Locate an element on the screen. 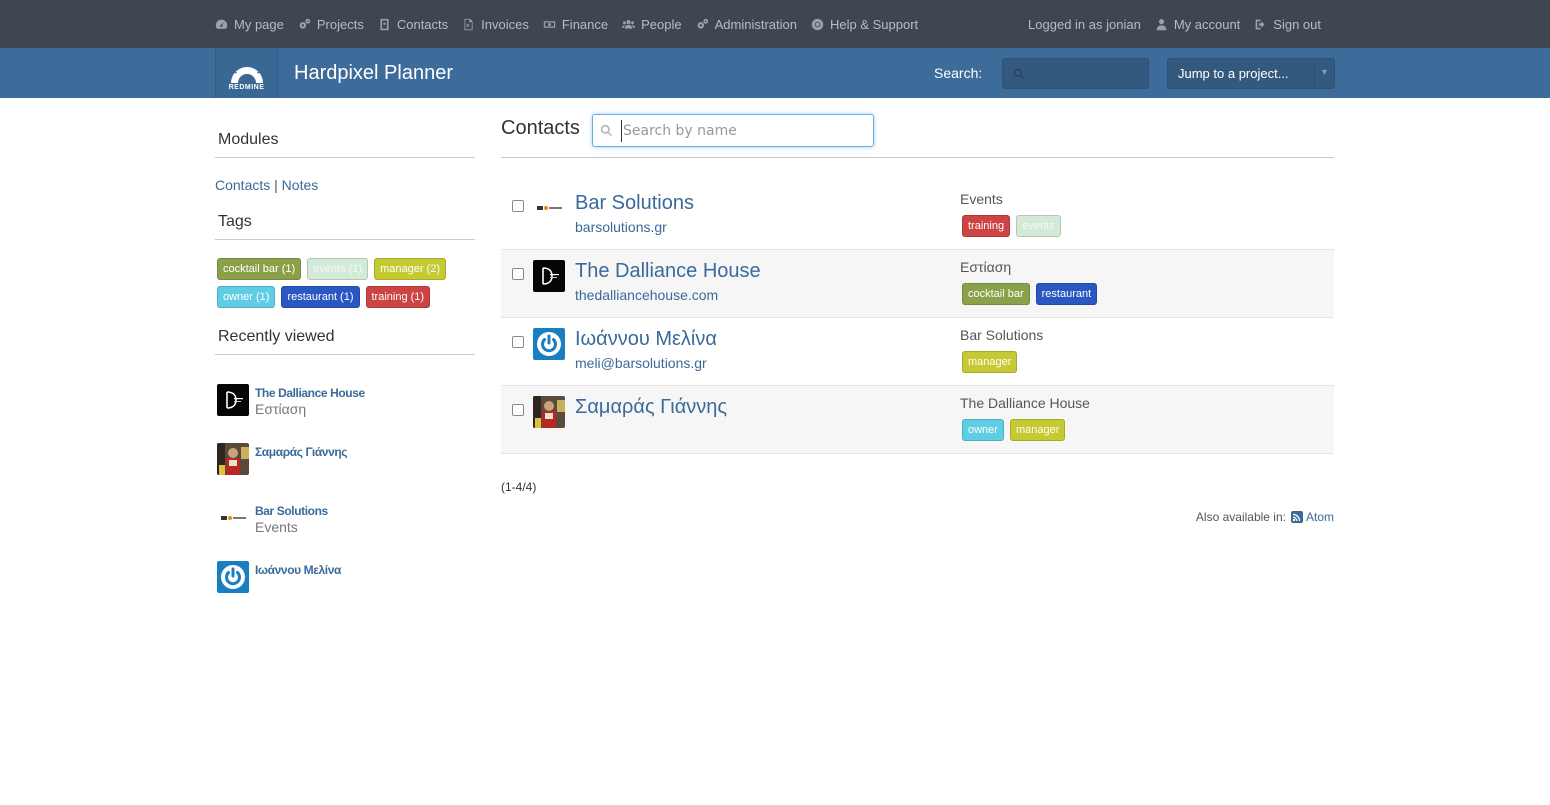 The image size is (1550, 805). content-header: Contacts is located at coordinates (917, 128).